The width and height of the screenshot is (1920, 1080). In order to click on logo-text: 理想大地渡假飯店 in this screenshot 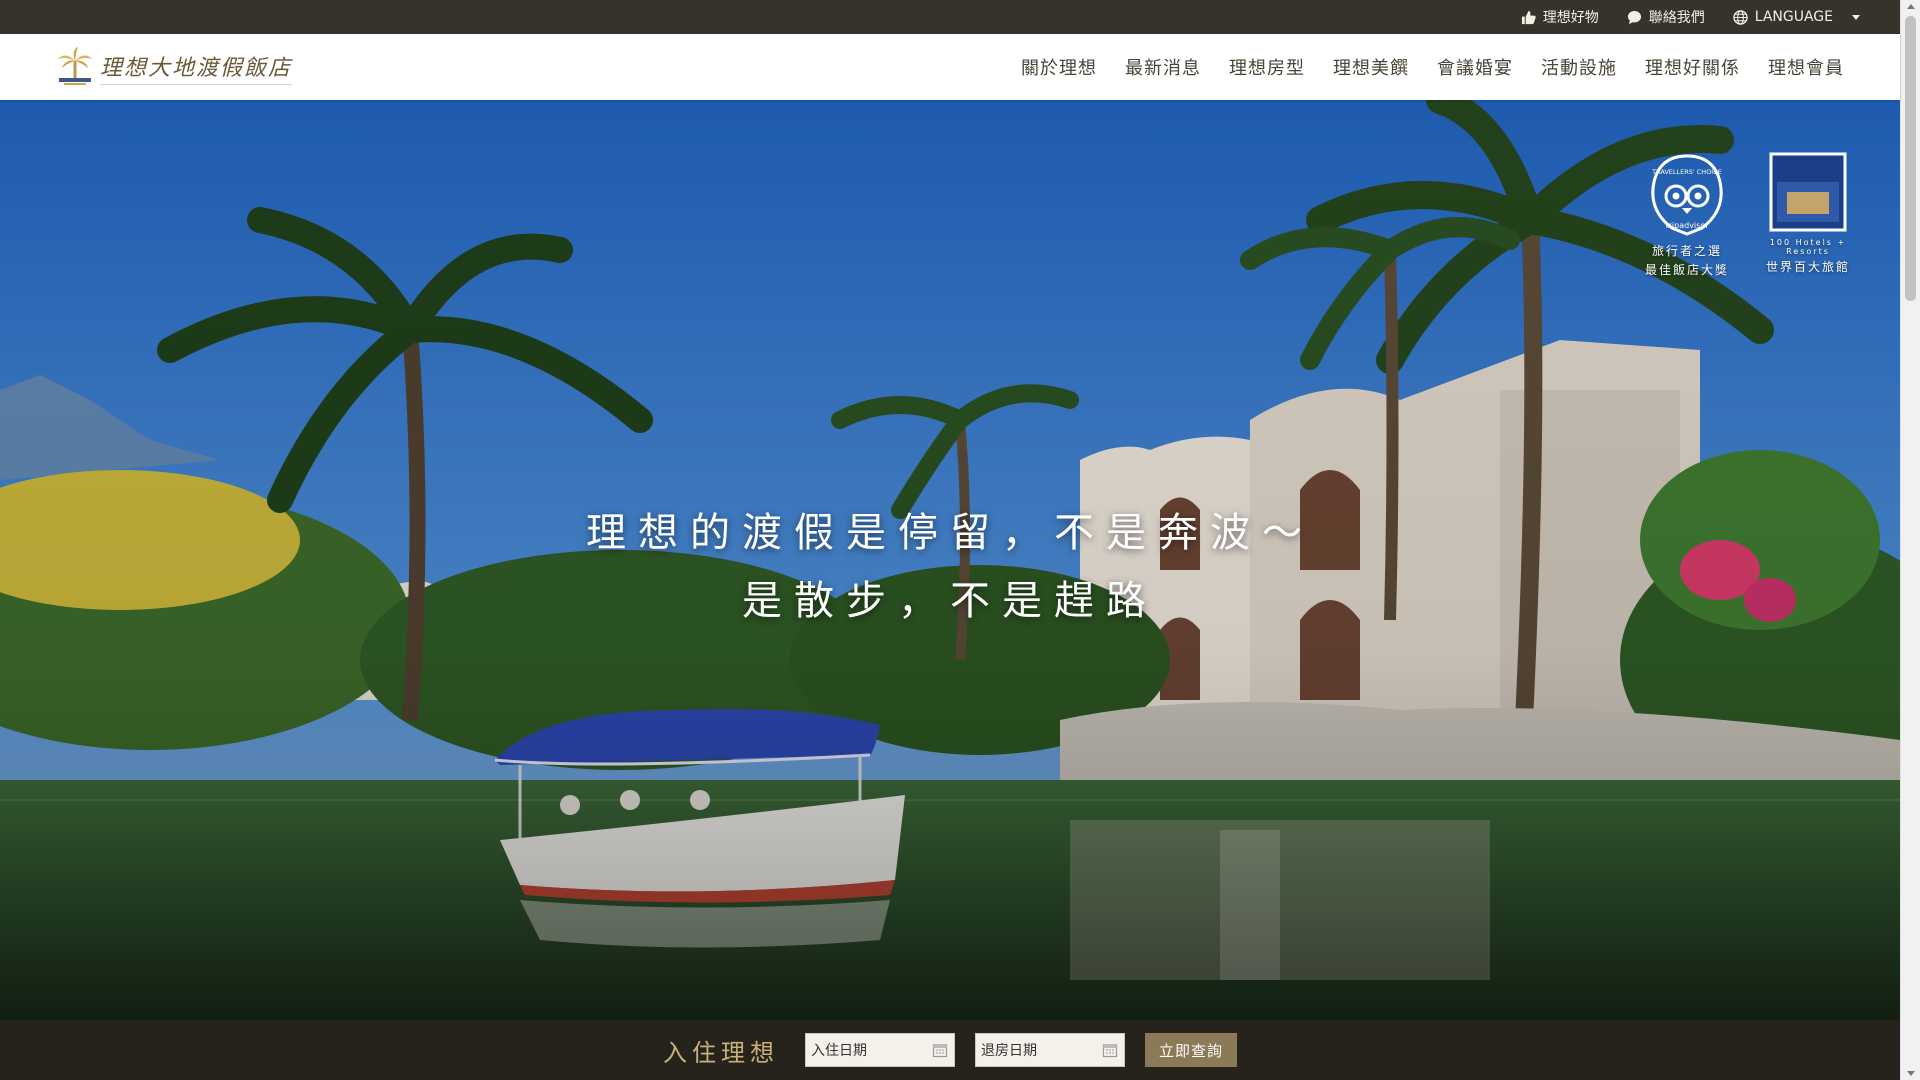, I will do `click(196, 67)`.